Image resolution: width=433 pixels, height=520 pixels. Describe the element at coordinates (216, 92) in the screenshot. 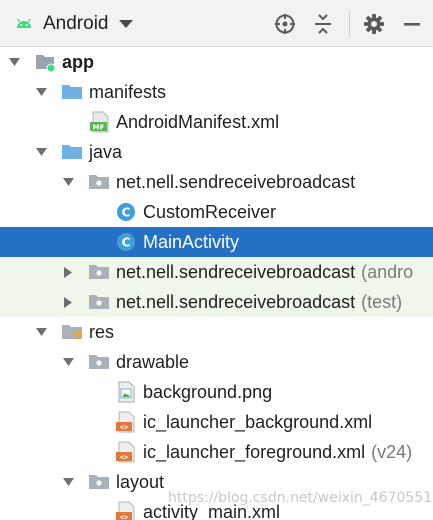

I see `tree-node-manifests: manifests` at that location.